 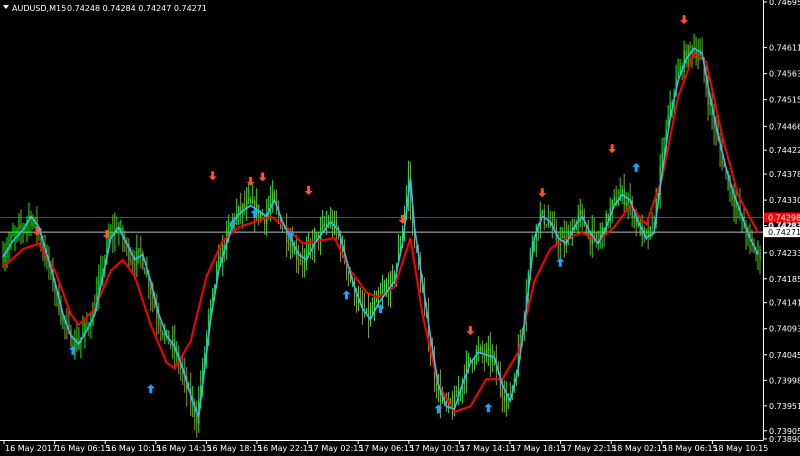 I want to click on x-tick-label: 17 May 22:15, so click(x=589, y=448).